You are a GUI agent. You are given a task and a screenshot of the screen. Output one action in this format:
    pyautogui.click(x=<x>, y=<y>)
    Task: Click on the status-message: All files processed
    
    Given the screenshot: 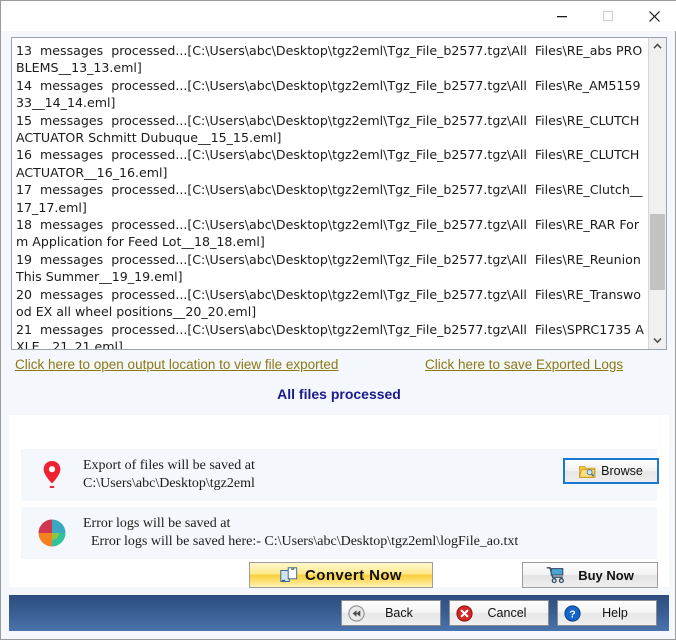 What is the action you would take?
    pyautogui.click(x=339, y=394)
    